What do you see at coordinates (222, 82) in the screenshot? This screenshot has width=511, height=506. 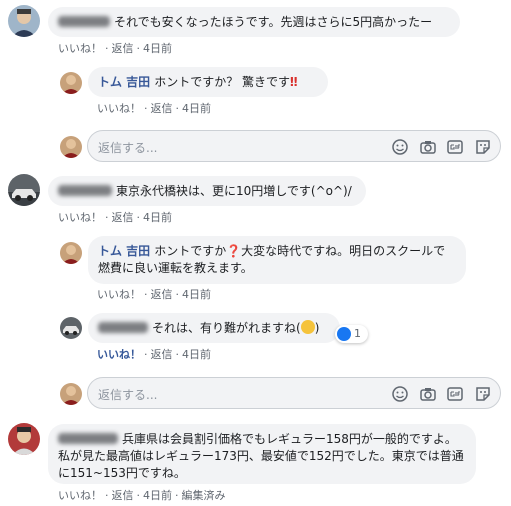 I see `comment-text: ホントですか？ 驚きです` at bounding box center [222, 82].